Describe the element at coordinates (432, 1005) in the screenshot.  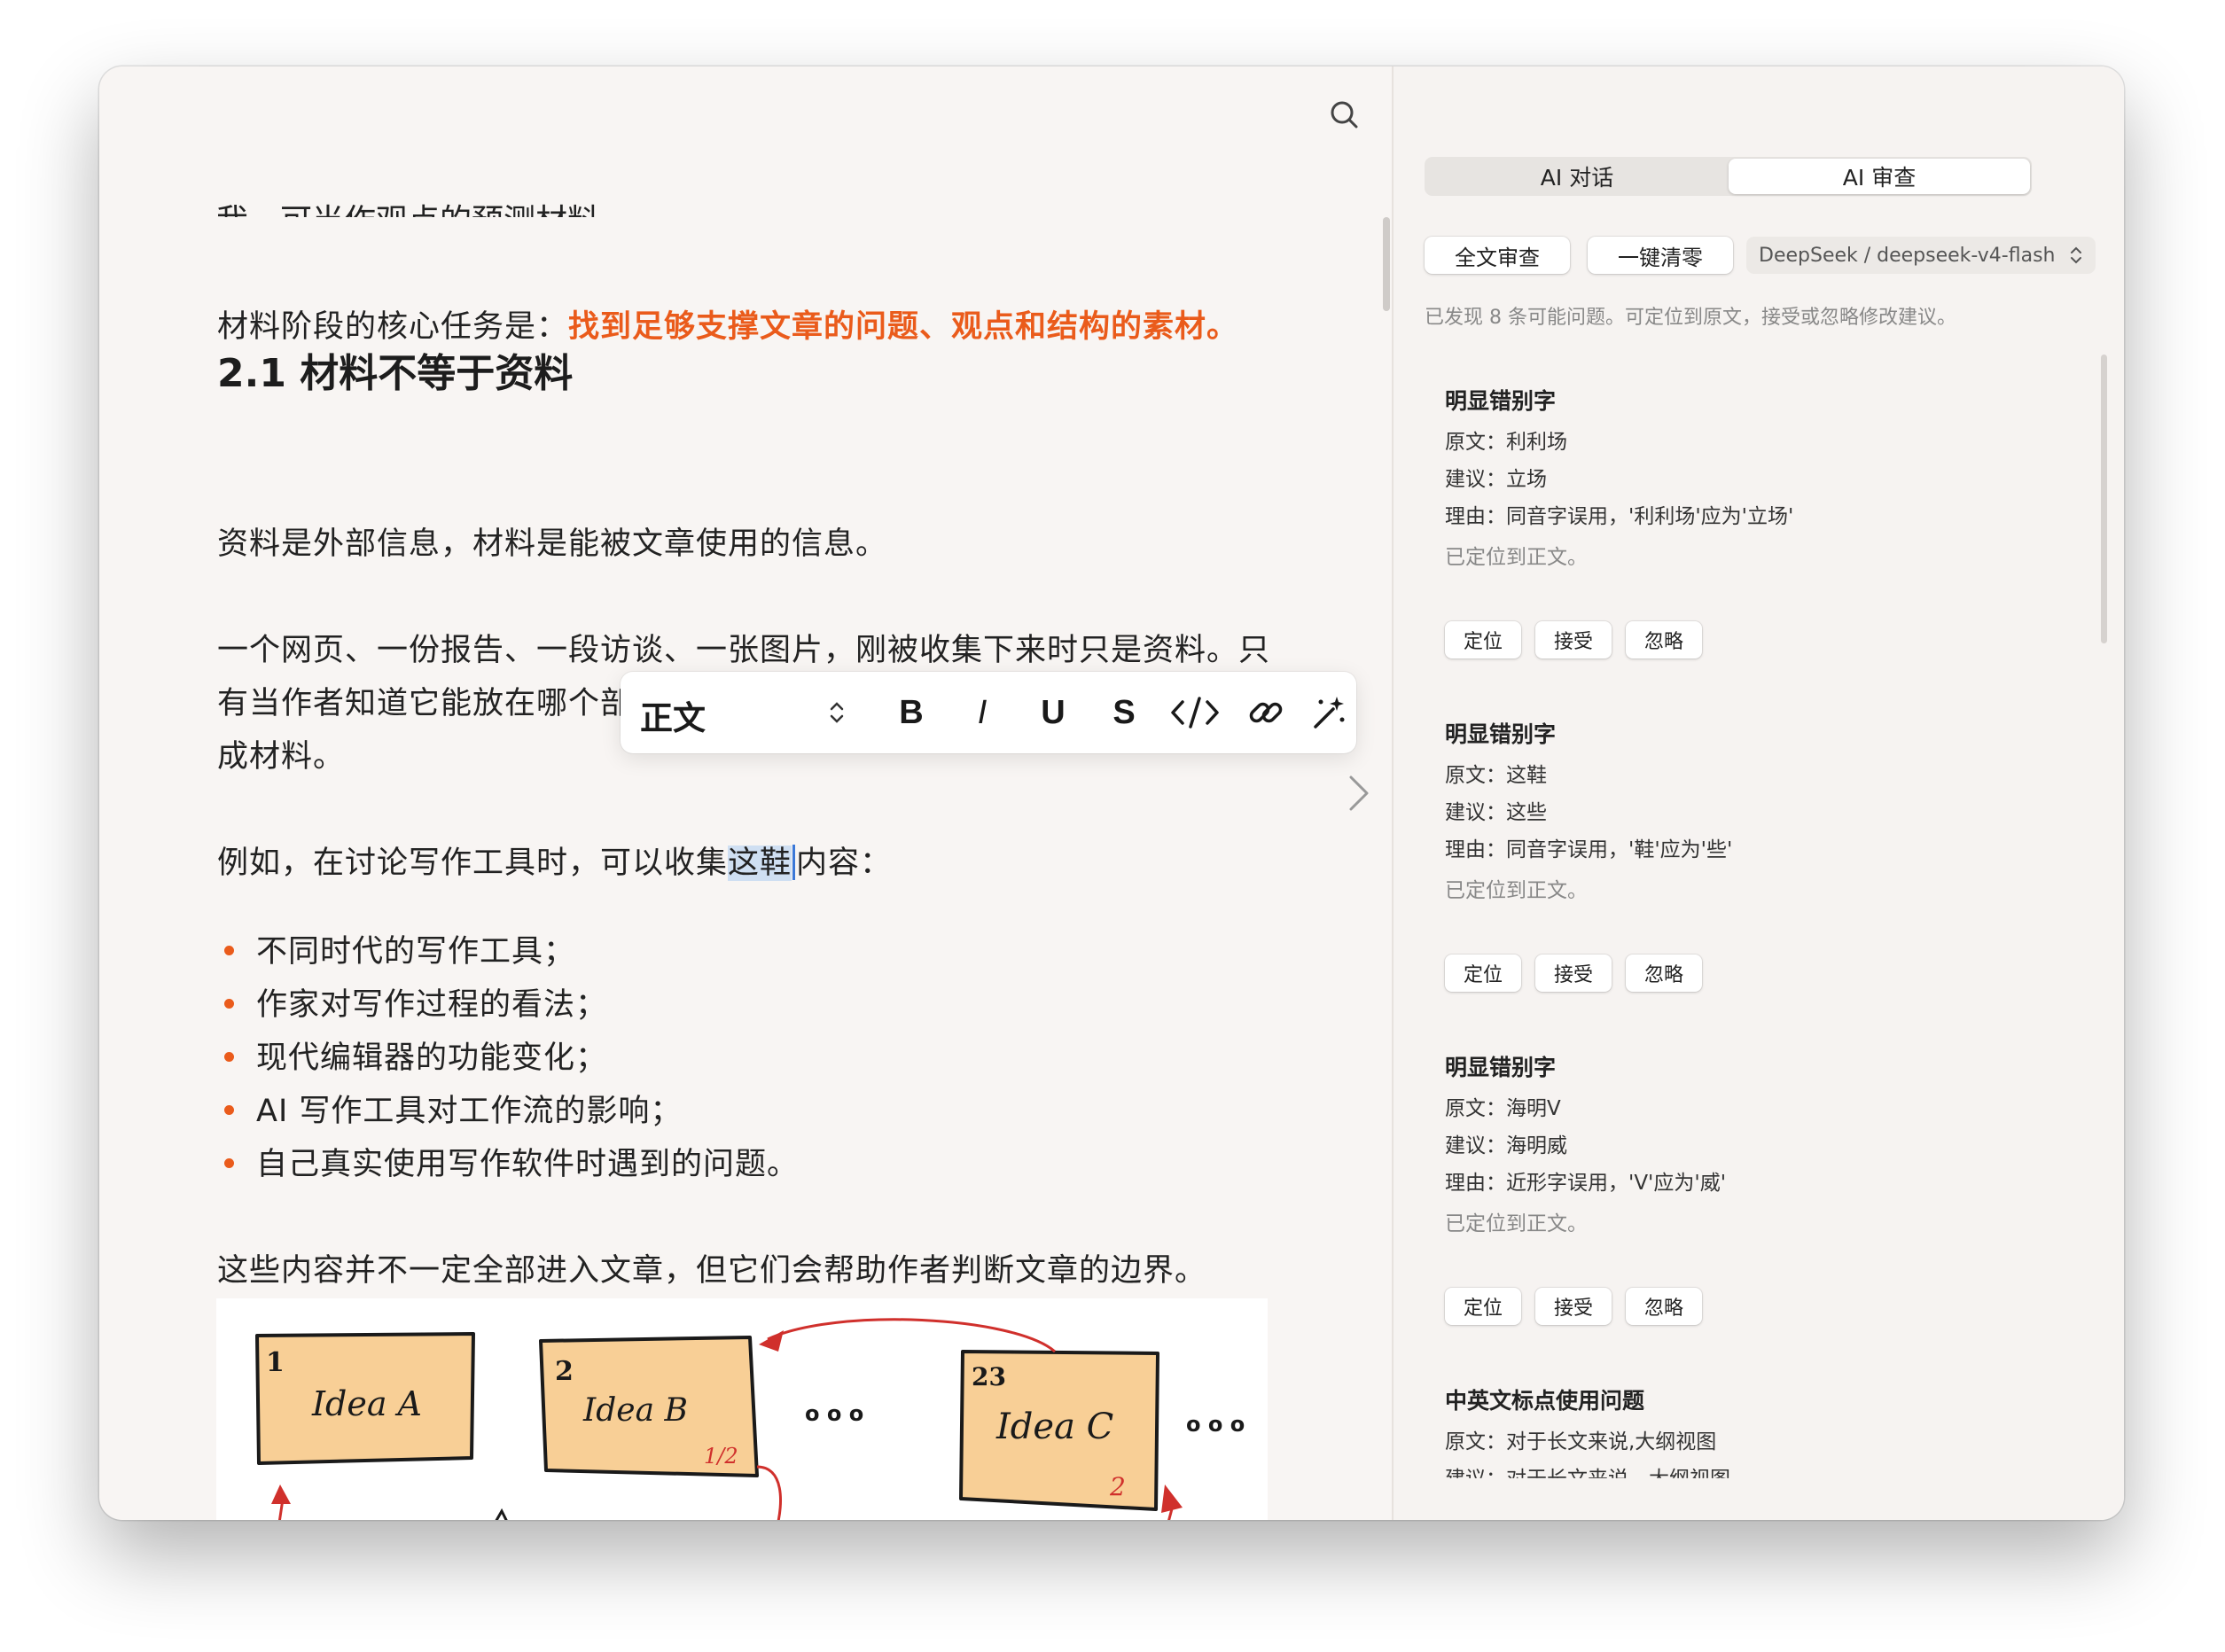
I see `list-item-text: 作家对写作过程的看法；` at that location.